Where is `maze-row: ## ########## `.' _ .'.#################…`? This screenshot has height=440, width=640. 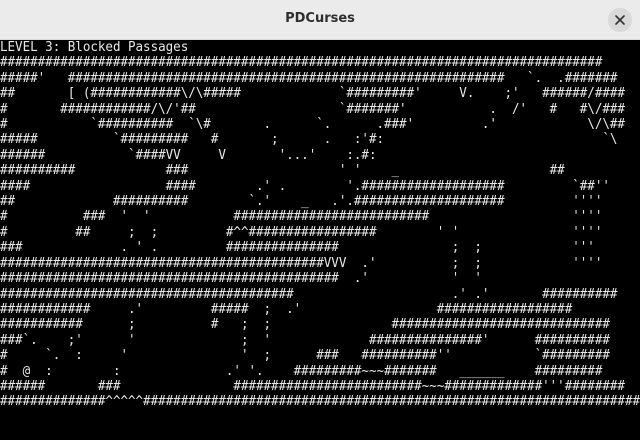
maze-row: ## ########## `.' _ .'.#################… is located at coordinates (301, 202).